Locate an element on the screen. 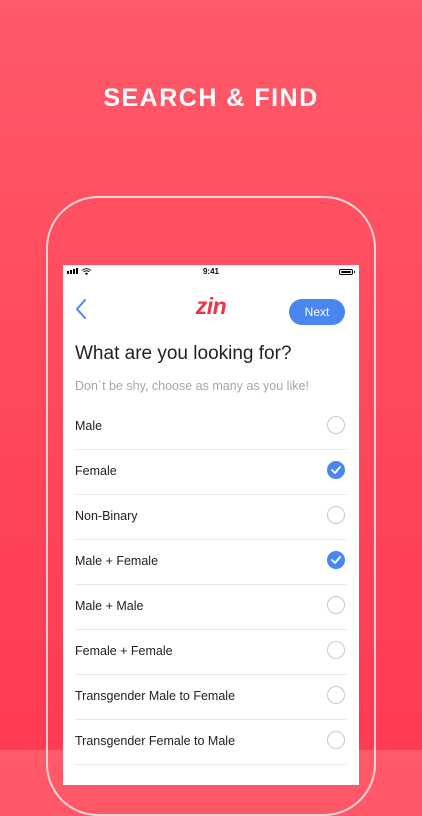  page-title: What are you looking for? is located at coordinates (183, 353).